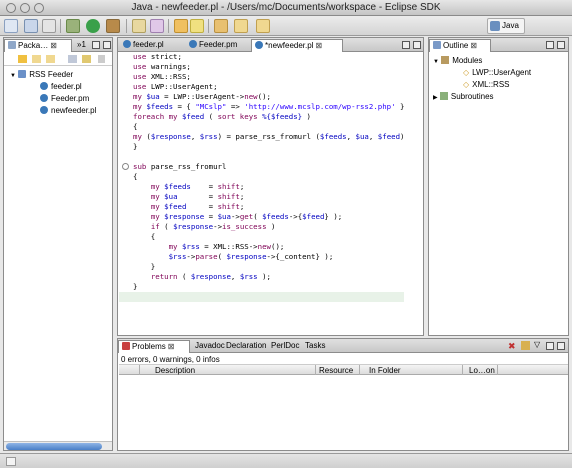 The height and width of the screenshot is (468, 572). I want to click on tree-item-feeder-pm: Feeder.pm, so click(64, 98).